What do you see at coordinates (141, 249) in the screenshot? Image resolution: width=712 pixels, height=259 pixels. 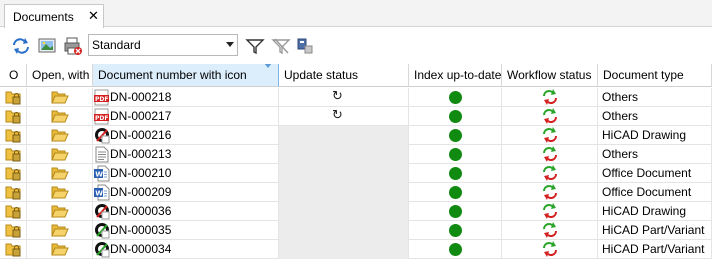 I see `document-number: DN-000034` at bounding box center [141, 249].